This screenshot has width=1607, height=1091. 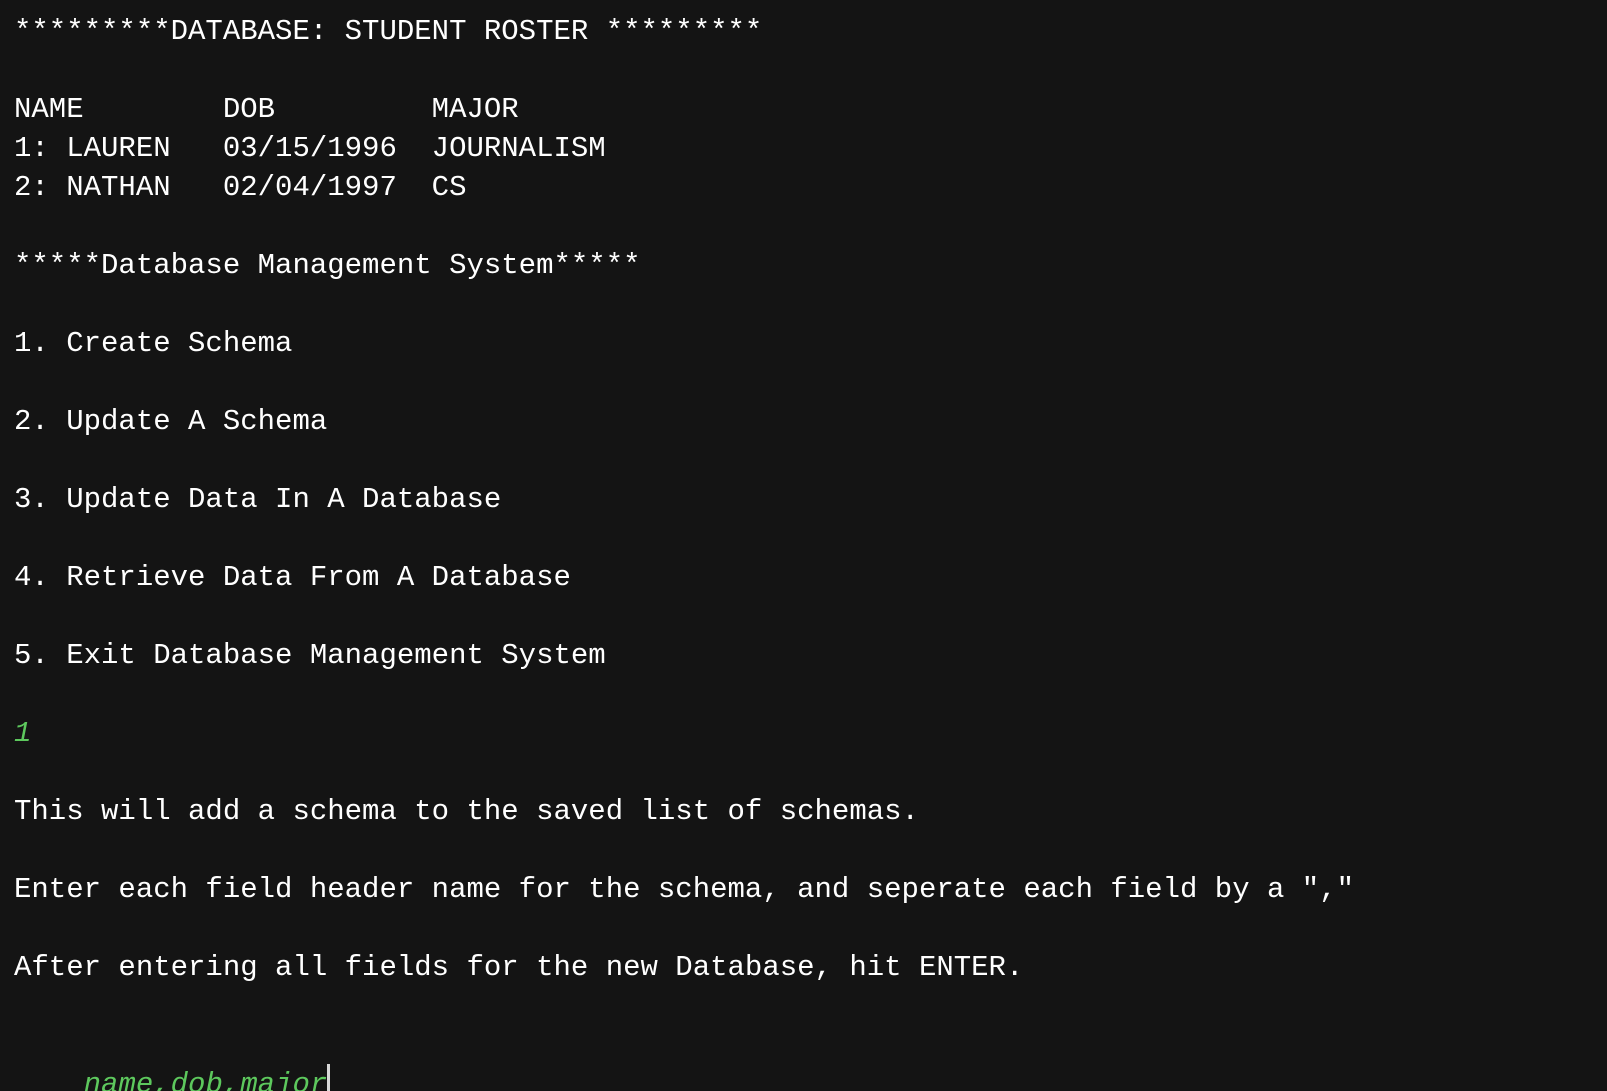 I want to click on text-cursor, so click(x=329, y=1077).